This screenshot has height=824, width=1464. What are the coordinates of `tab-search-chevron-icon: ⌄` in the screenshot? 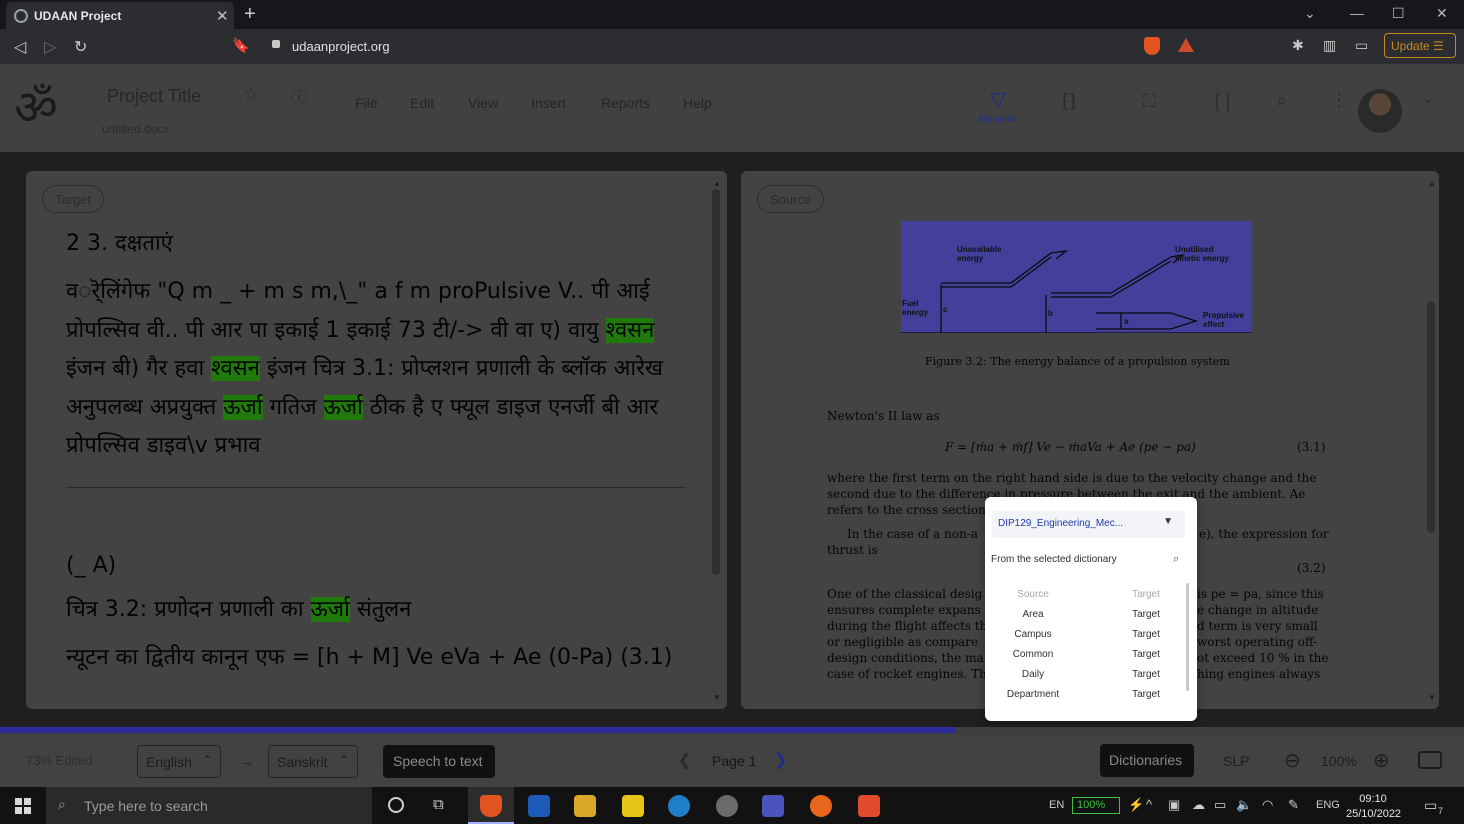 It's located at (1310, 13).